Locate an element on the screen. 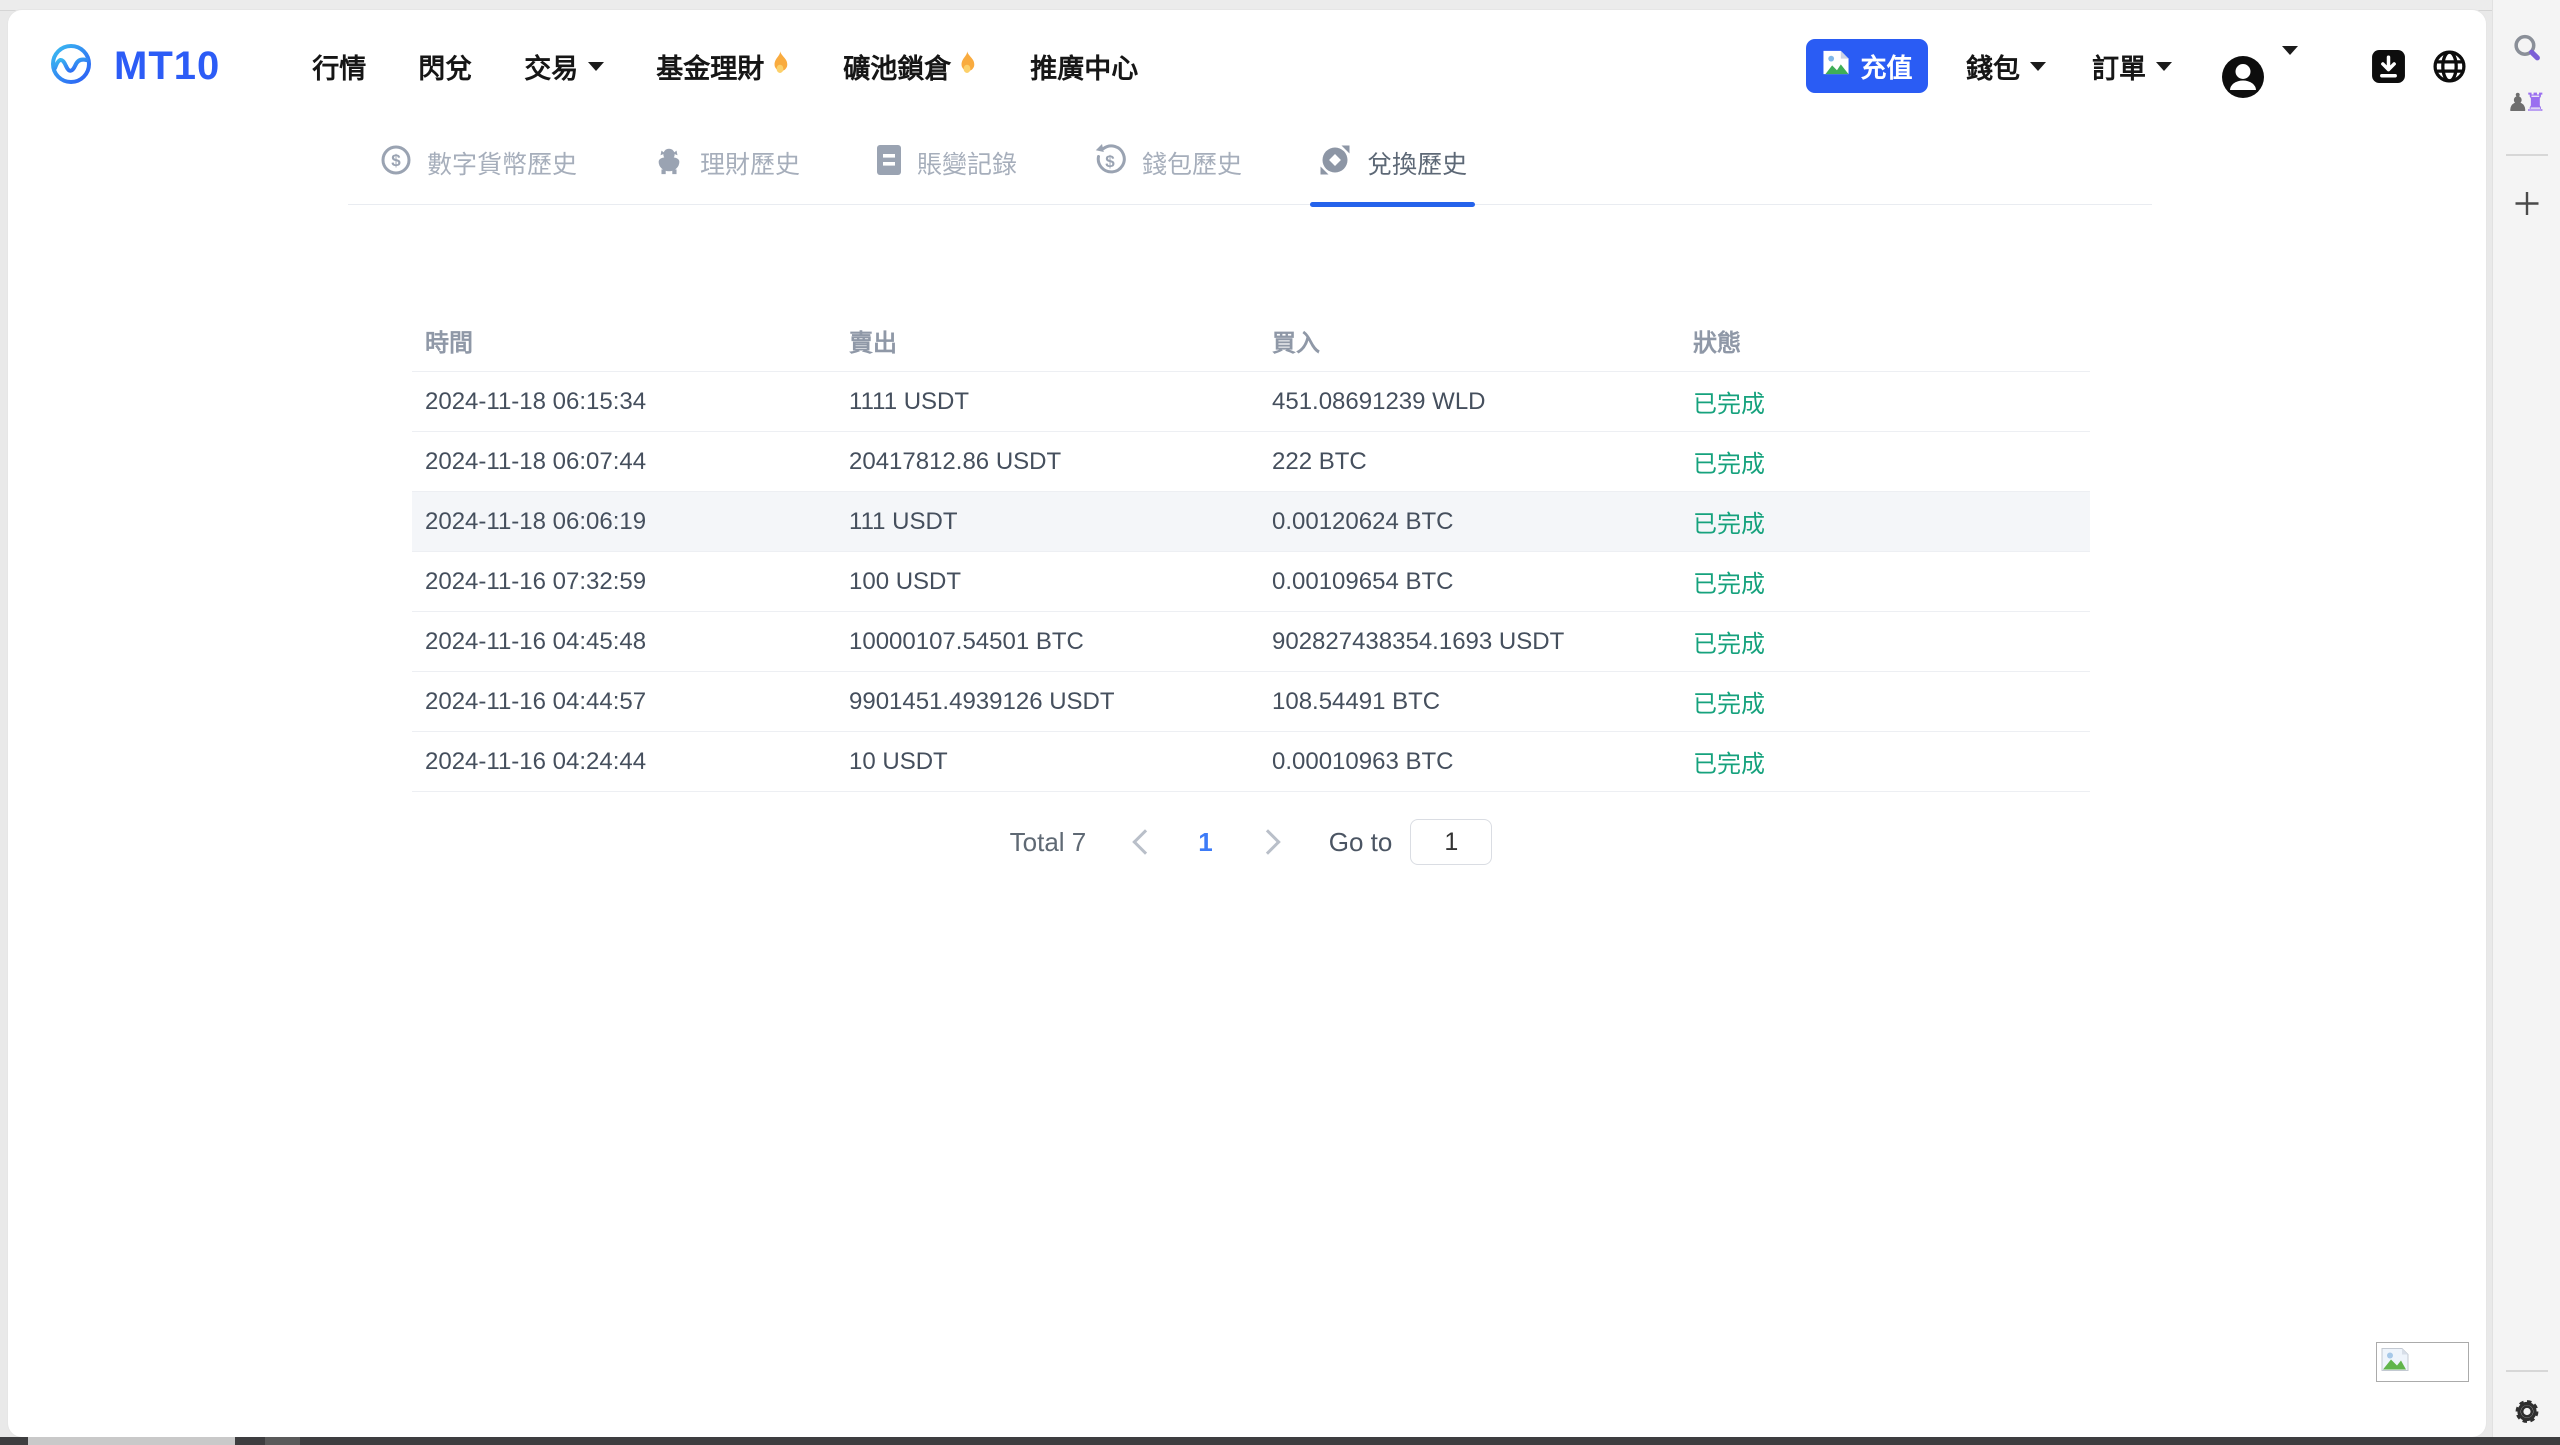 The height and width of the screenshot is (1445, 2560). cell-sell: 10 USDT is located at coordinates (898, 761).